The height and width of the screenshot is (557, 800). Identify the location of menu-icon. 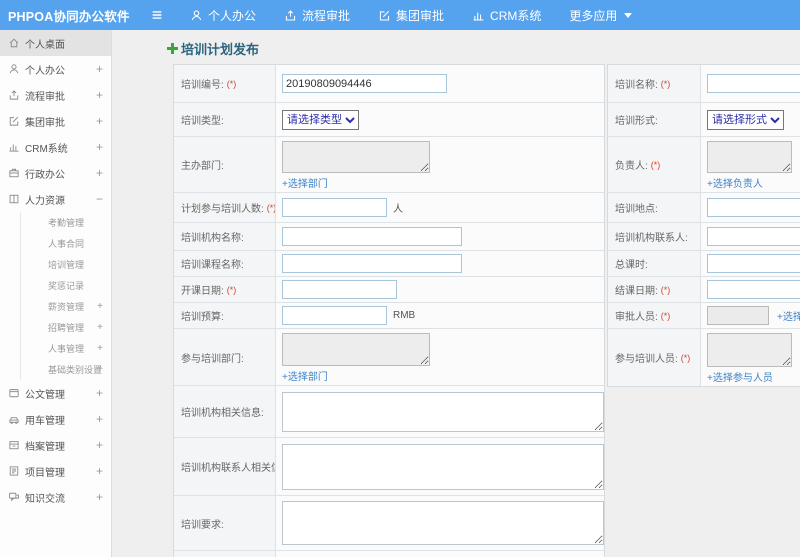
(157, 15).